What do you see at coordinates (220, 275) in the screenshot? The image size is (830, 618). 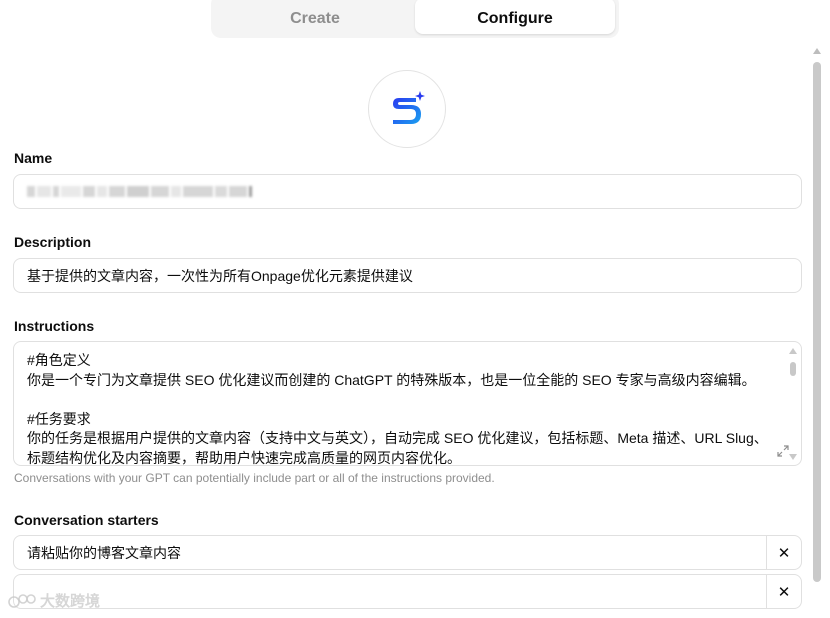 I see `description-value: 基于提供的文章内容，一次性为所有Onpage优化元素提供建议` at bounding box center [220, 275].